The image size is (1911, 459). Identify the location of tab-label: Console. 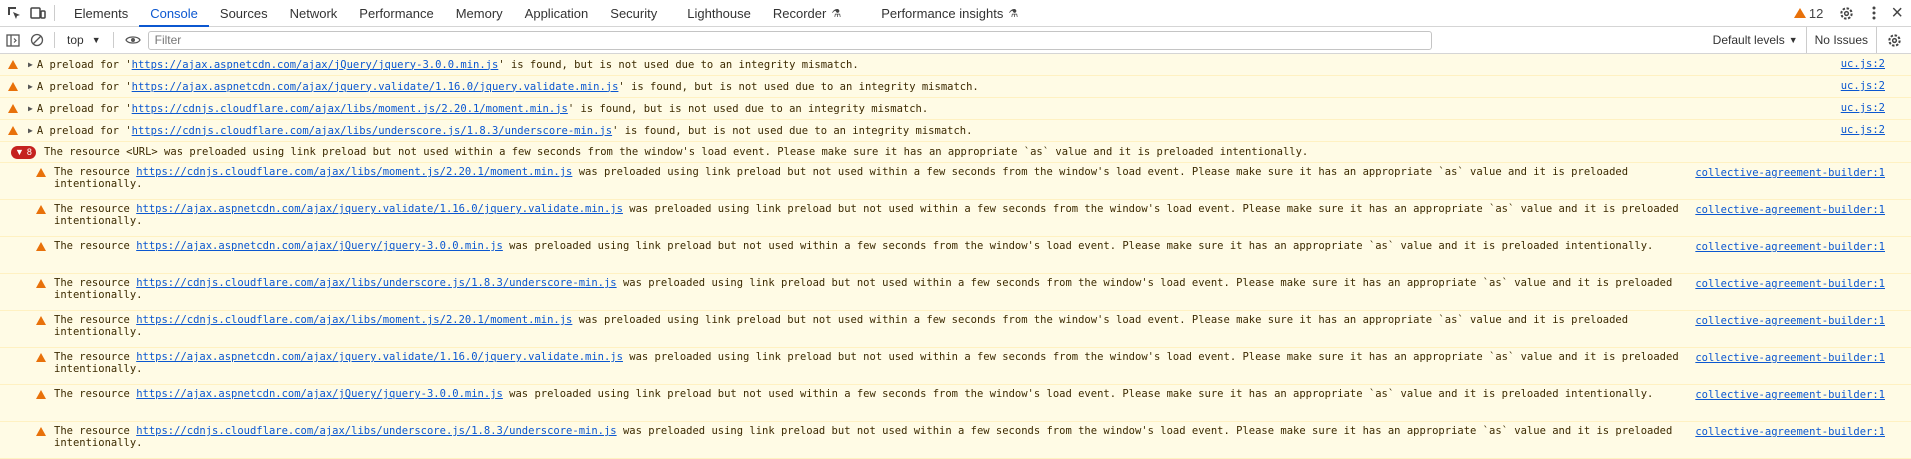
(174, 13).